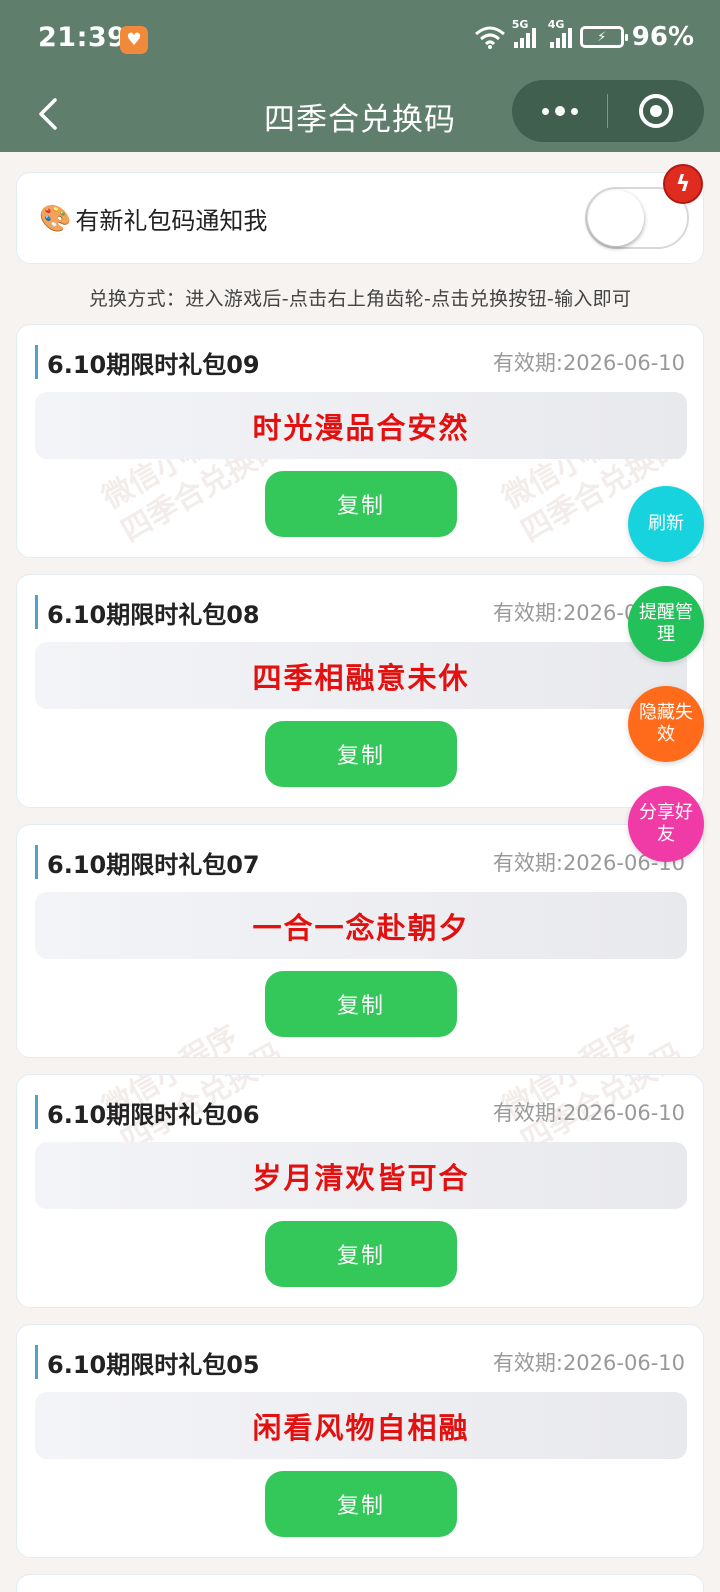 Image resolution: width=720 pixels, height=1592 pixels. I want to click on gift-code: 一合一念赴朝夕, so click(361, 927).